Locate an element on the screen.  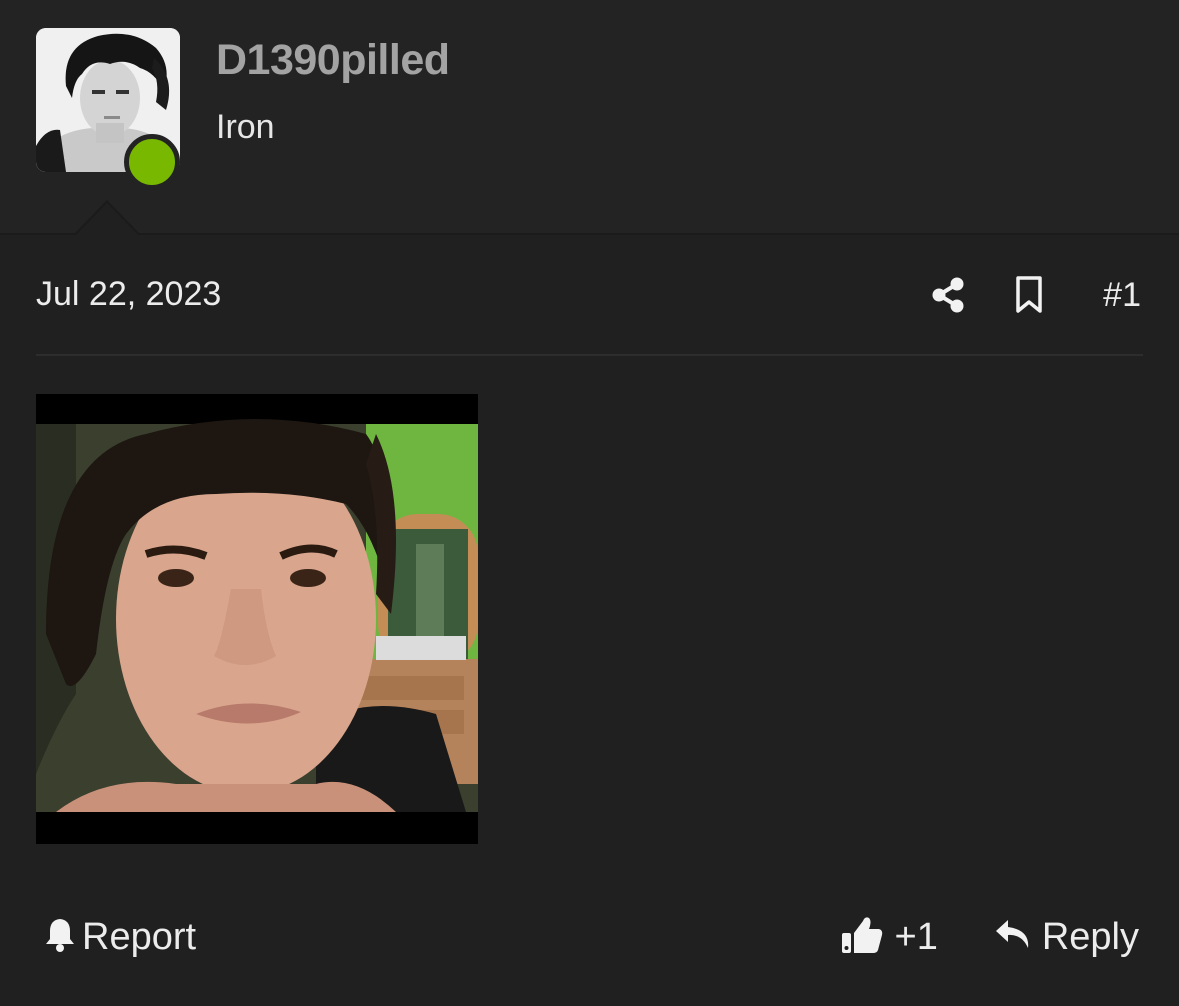
reply-arrow-icon is located at coordinates (1013, 937).